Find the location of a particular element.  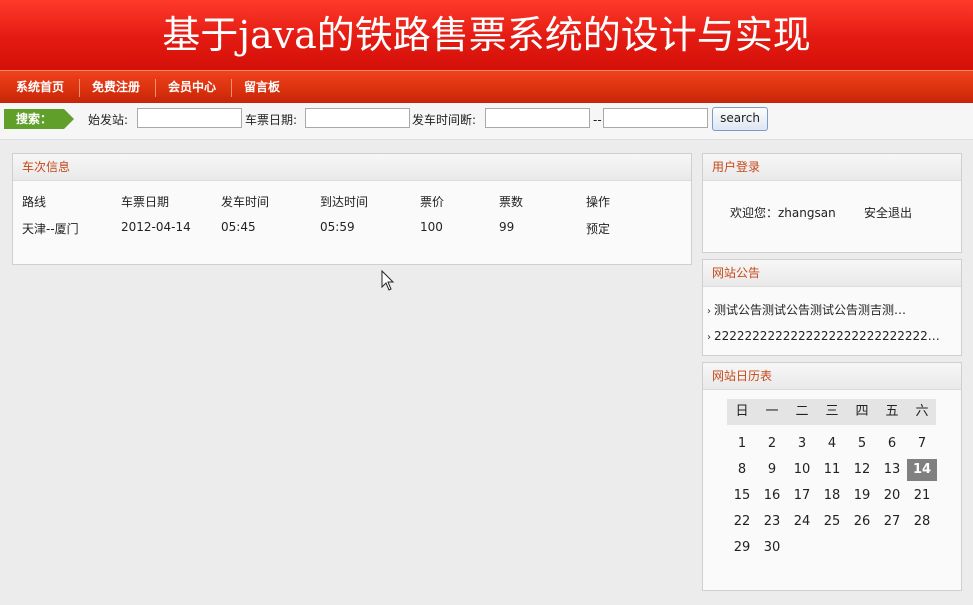

calendar-day: 10 is located at coordinates (802, 470).